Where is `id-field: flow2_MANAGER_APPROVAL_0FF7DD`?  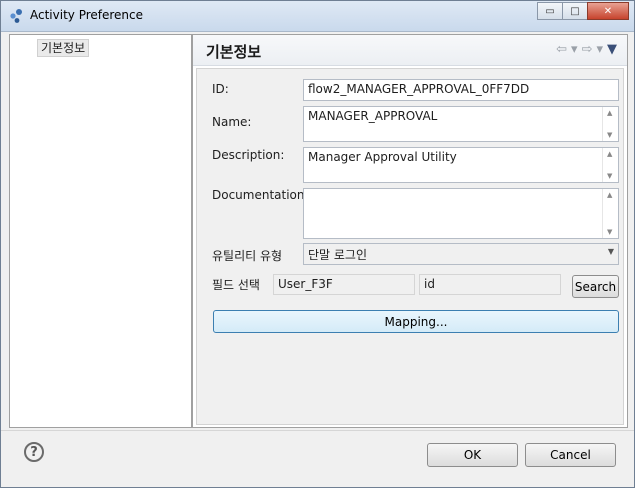
id-field: flow2_MANAGER_APPROVAL_0FF7DD is located at coordinates (461, 90).